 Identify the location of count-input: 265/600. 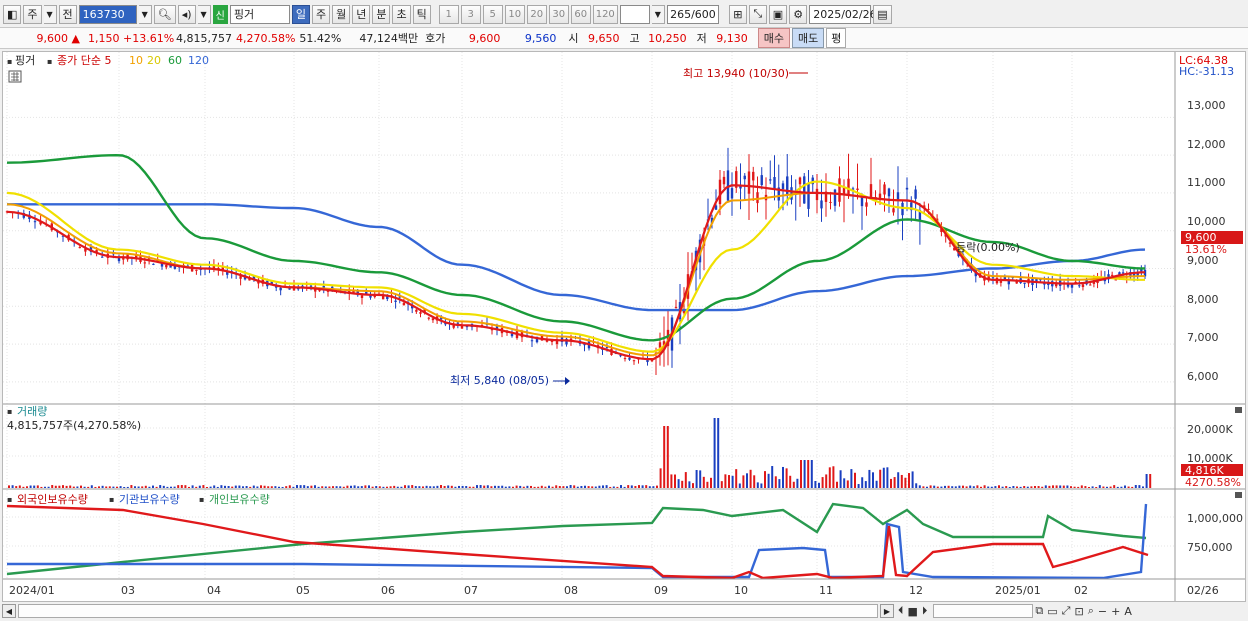
(692, 14).